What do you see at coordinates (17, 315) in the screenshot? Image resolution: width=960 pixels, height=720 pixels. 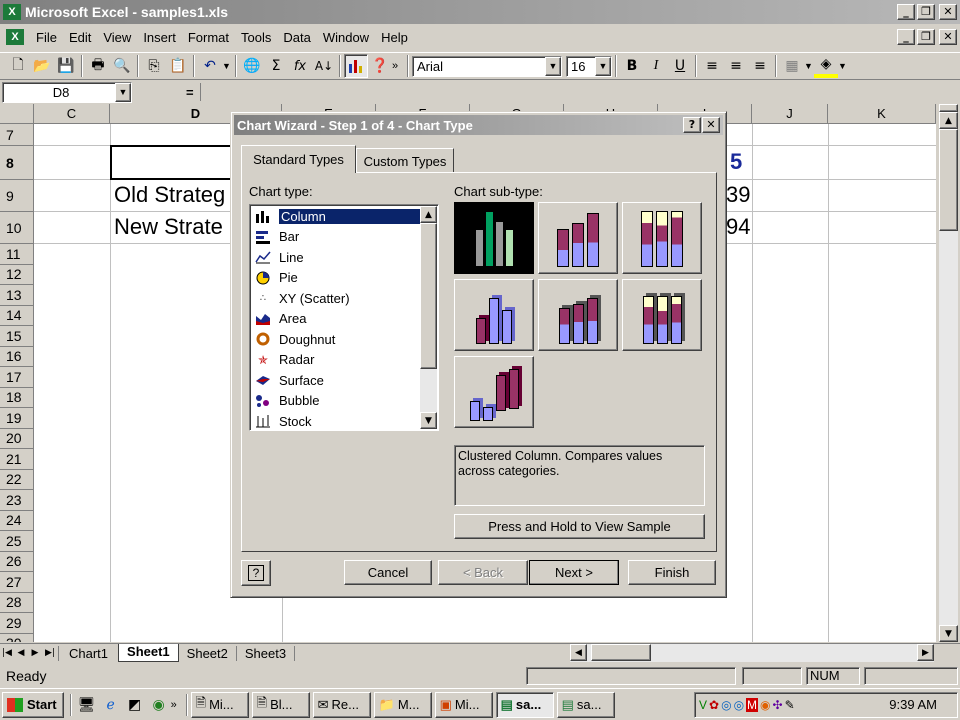 I see `row-header: 14` at bounding box center [17, 315].